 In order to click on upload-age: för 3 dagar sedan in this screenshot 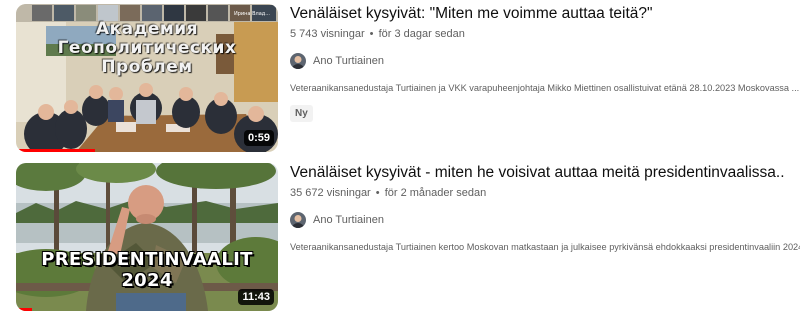, I will do `click(421, 34)`.